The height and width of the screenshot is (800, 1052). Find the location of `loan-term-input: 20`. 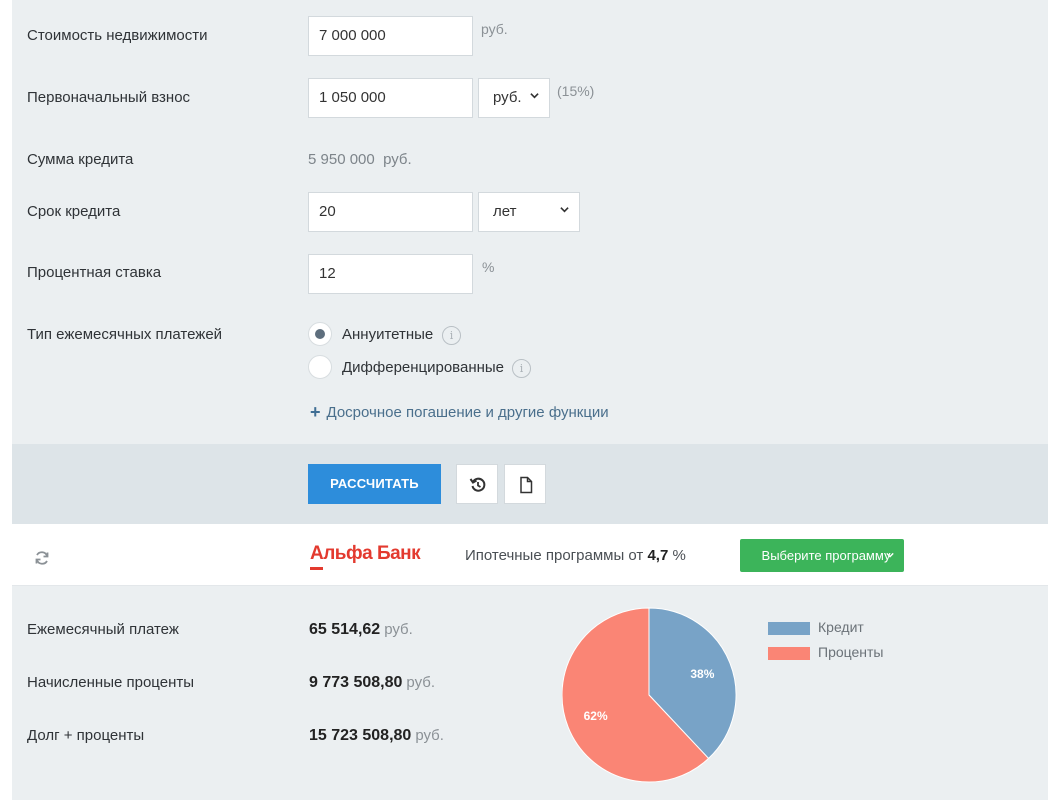

loan-term-input: 20 is located at coordinates (390, 212).